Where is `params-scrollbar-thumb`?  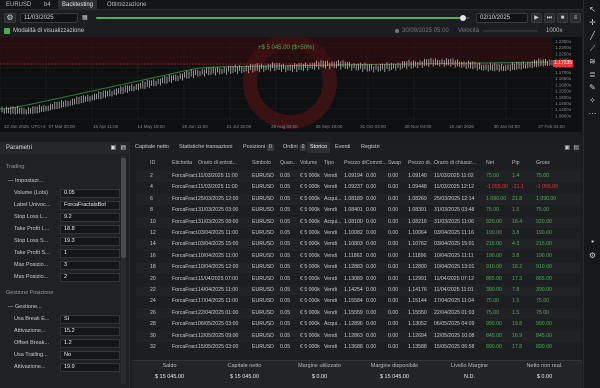
params-scrollbar-thumb is located at coordinates (123, 208).